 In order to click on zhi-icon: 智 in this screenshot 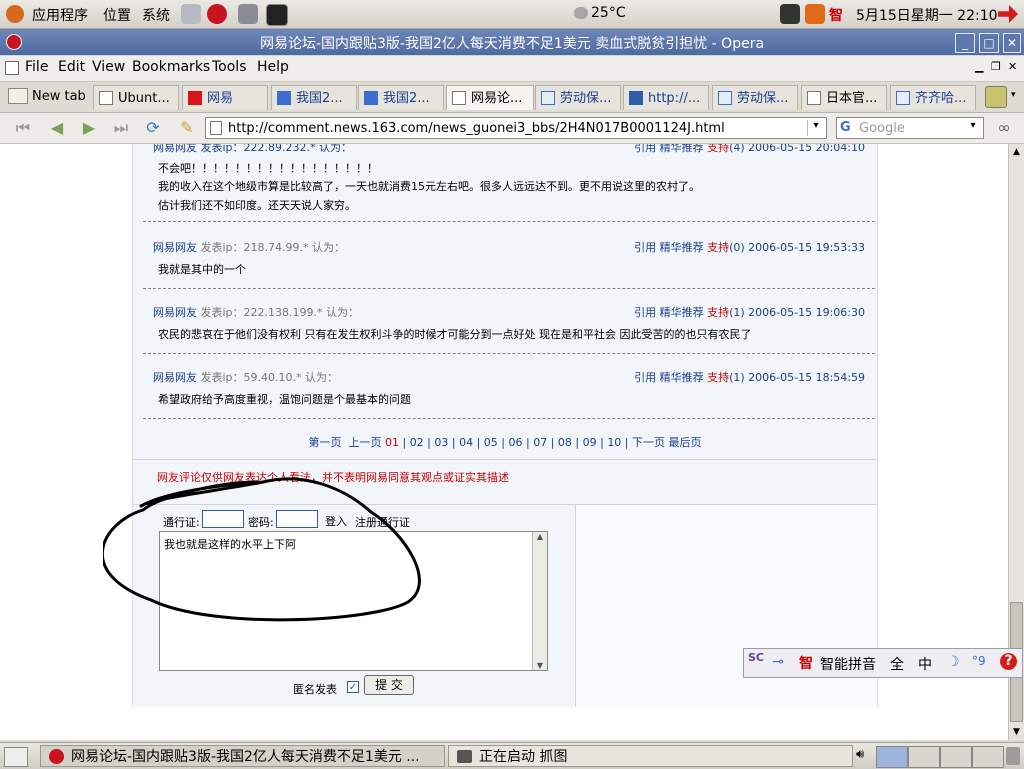, I will do `click(806, 663)`.